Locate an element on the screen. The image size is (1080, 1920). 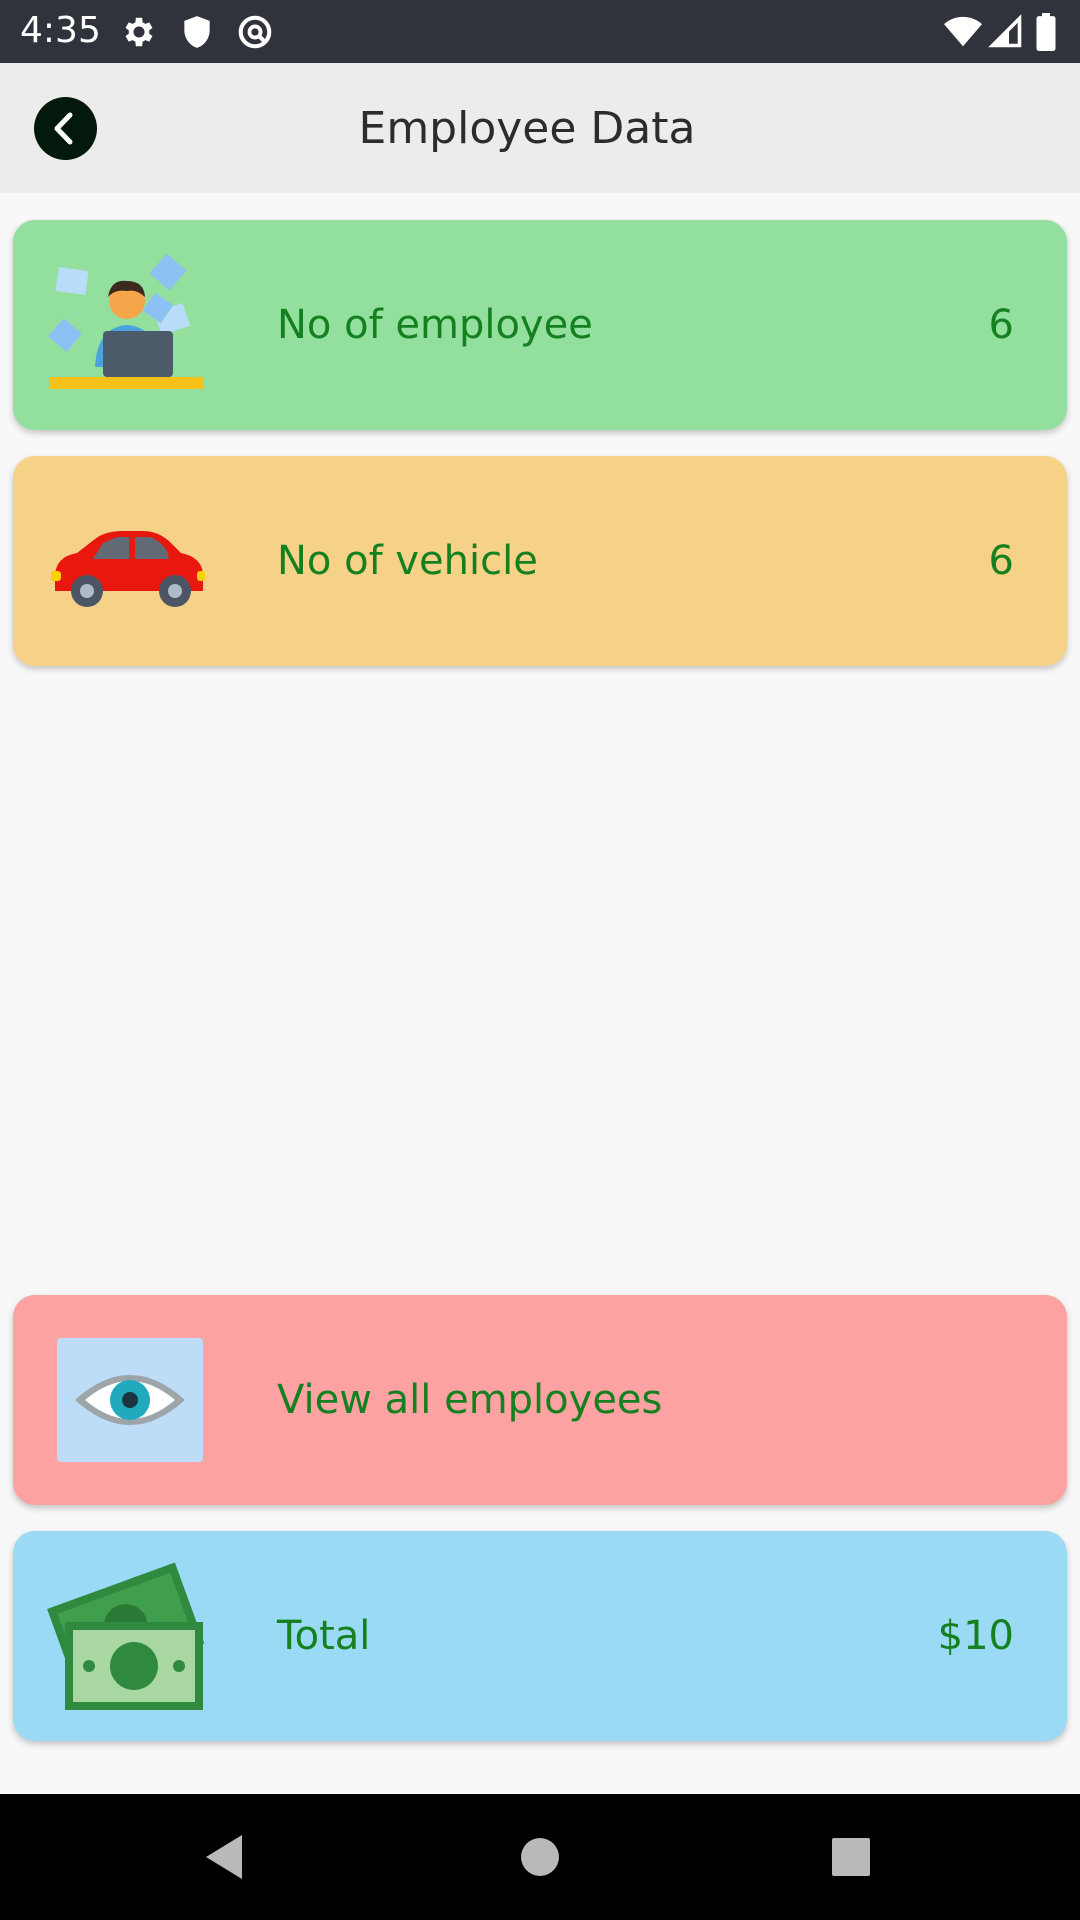
wifi-icon is located at coordinates (963, 31).